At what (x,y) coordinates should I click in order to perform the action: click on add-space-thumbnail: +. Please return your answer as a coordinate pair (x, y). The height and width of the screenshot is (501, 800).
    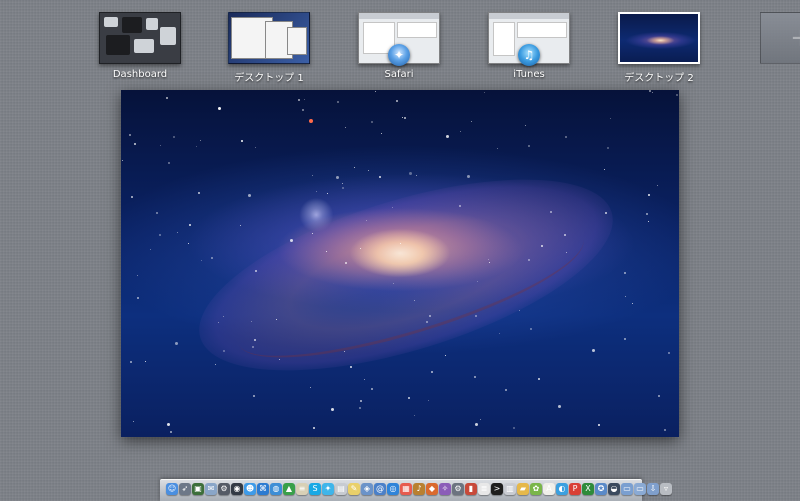
    Looking at the image, I should click on (780, 38).